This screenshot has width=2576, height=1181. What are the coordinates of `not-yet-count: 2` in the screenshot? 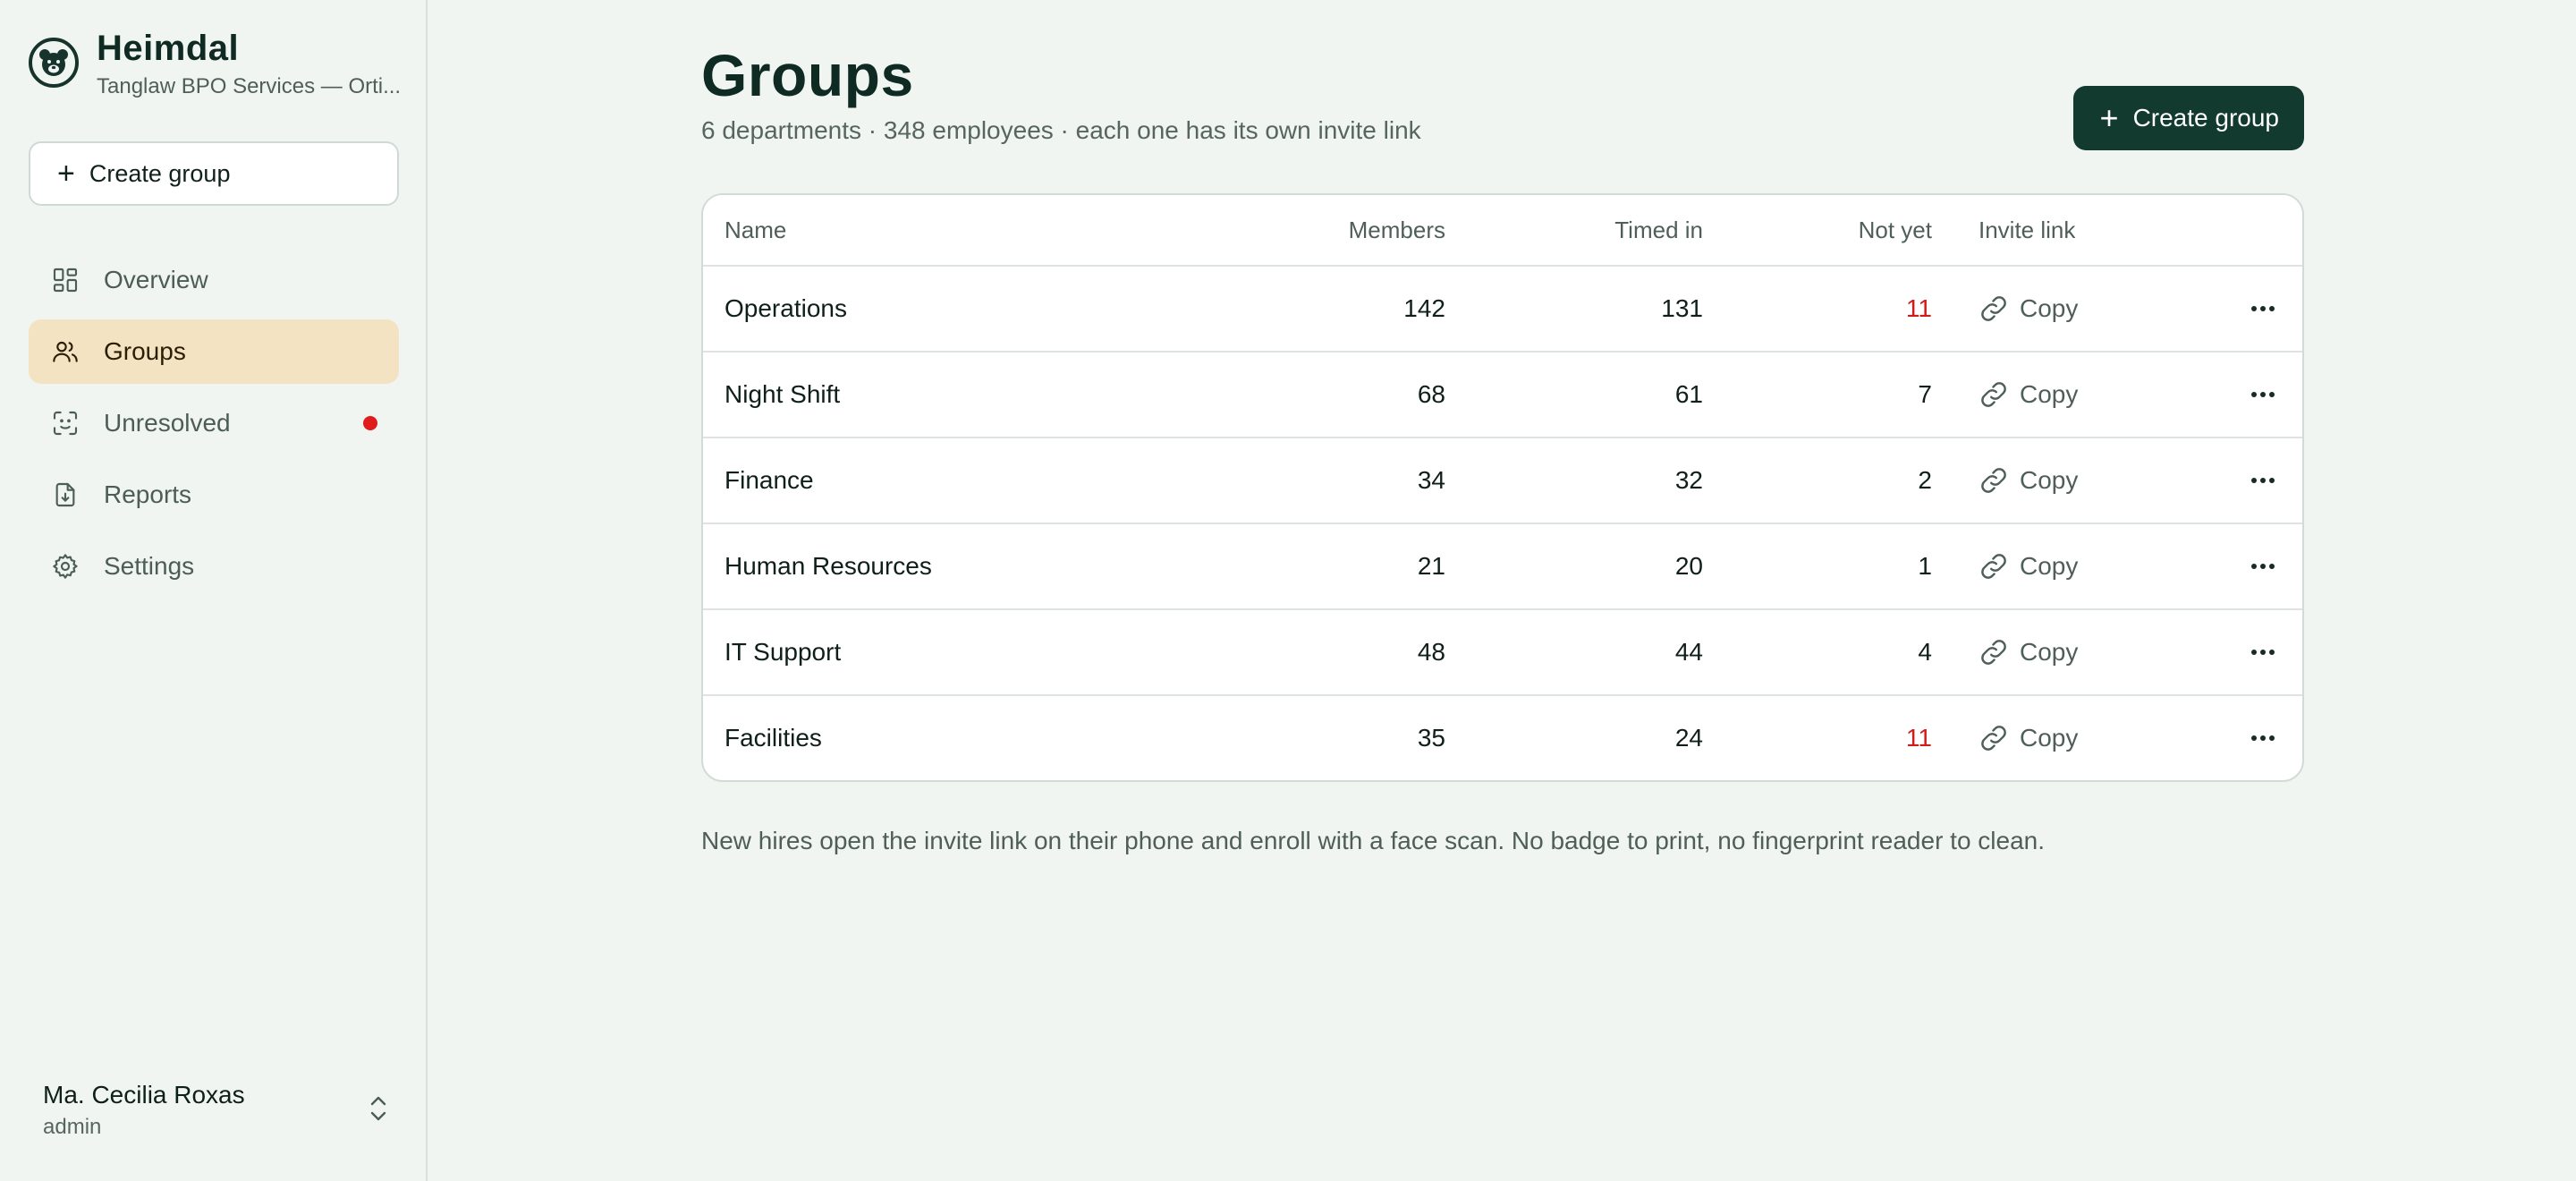 It's located at (1925, 480).